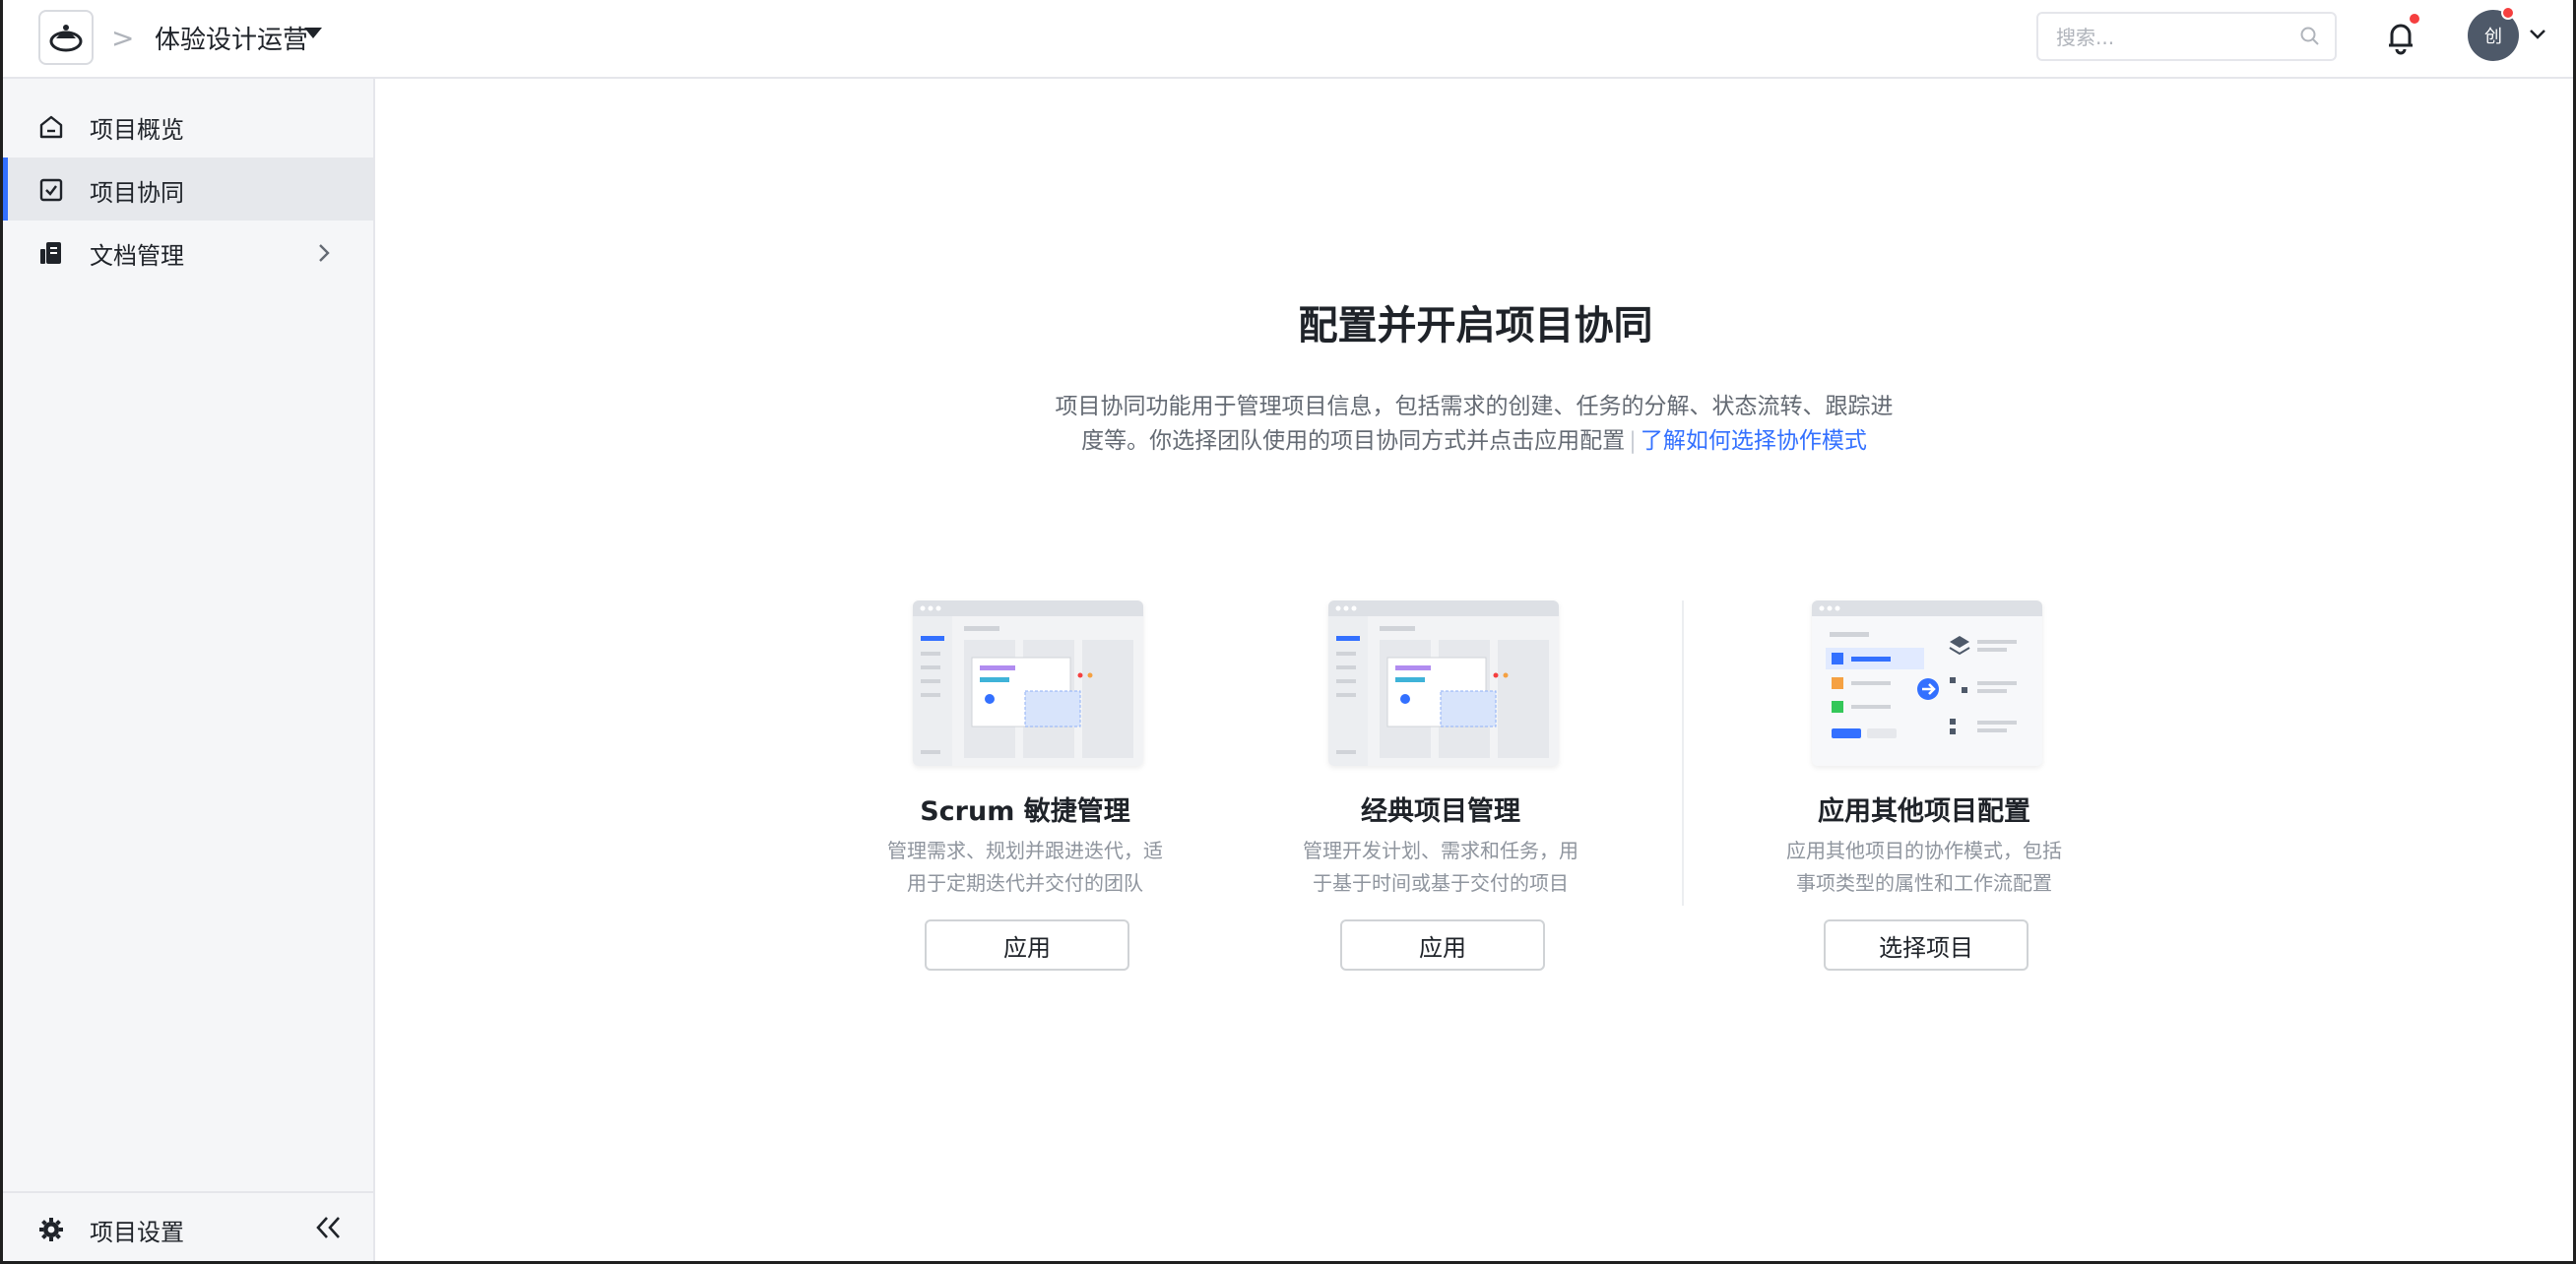 The height and width of the screenshot is (1264, 2576). What do you see at coordinates (1440, 812) in the screenshot?
I see `card-title: 经典项目管理` at bounding box center [1440, 812].